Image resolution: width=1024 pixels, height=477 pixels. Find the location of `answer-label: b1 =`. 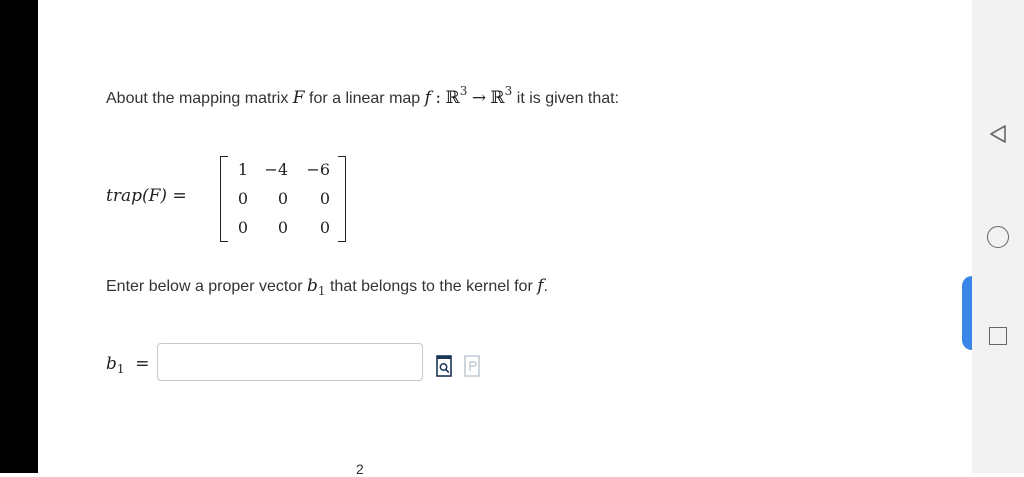

answer-label: b1 = is located at coordinates (128, 365).